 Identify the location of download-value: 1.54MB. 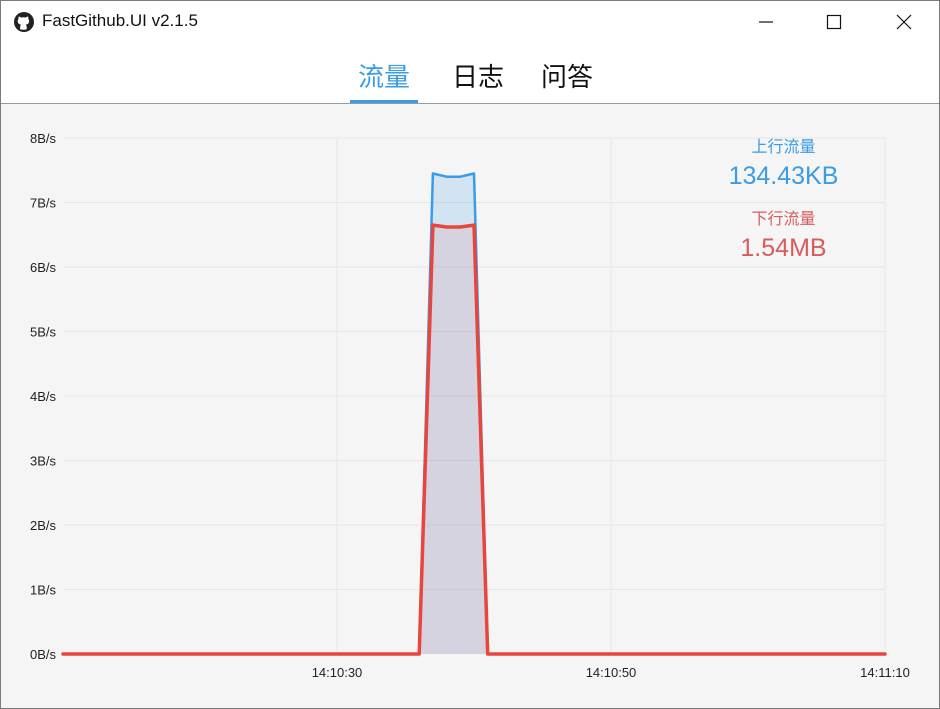
(783, 248).